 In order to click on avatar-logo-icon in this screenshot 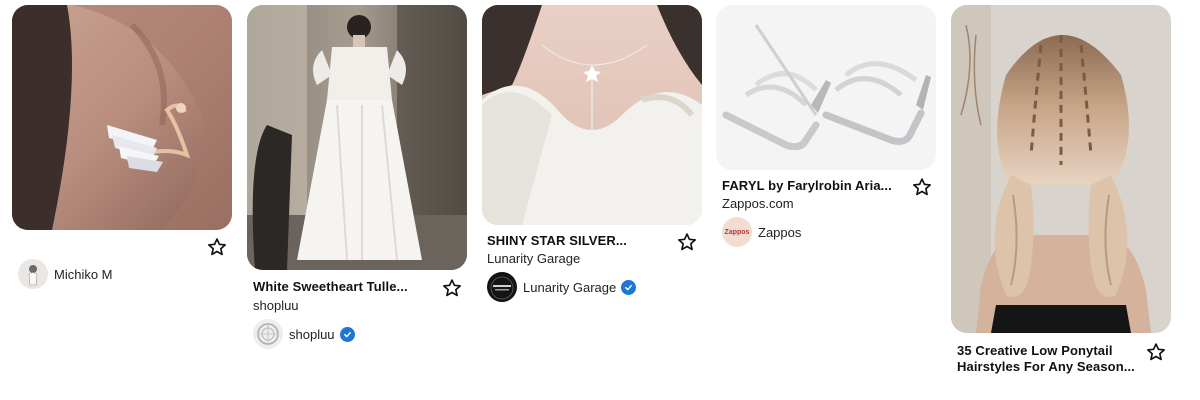, I will do `click(502, 287)`.